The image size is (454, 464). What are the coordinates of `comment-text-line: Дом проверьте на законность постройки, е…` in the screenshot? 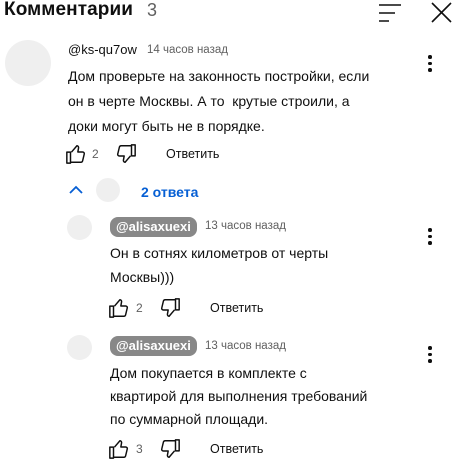 It's located at (219, 76).